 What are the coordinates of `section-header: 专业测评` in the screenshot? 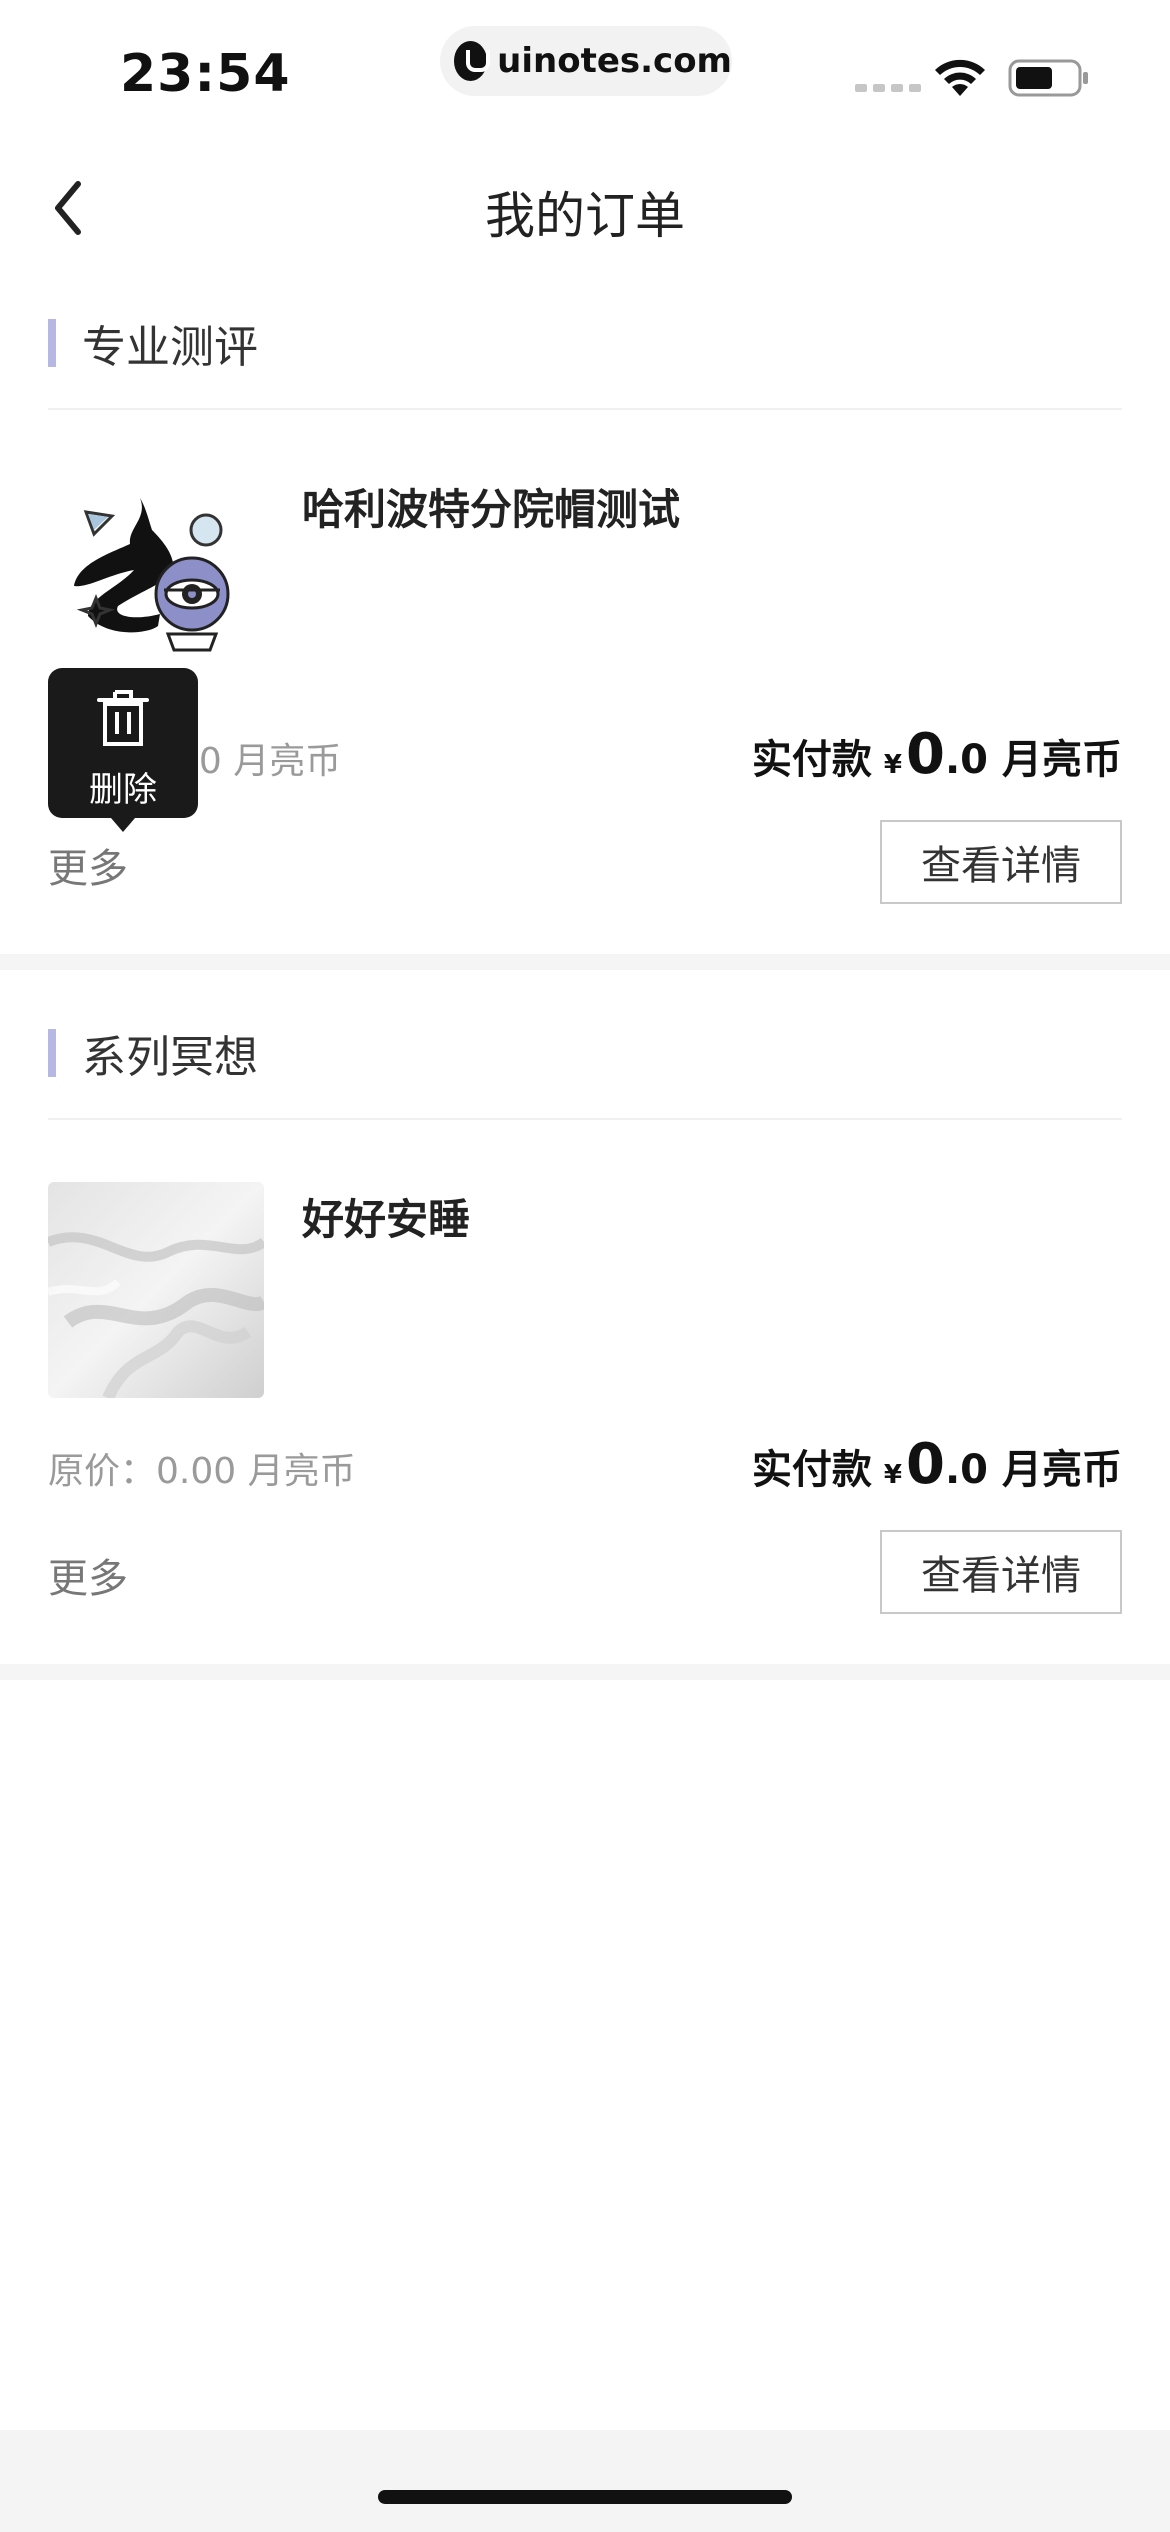 It's located at (153, 343).